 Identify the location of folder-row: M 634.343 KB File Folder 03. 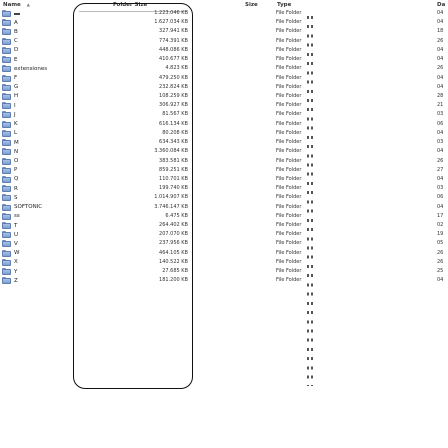
(224, 142).